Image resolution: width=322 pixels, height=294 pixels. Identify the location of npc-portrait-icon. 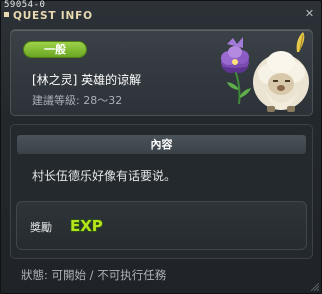
(265, 72).